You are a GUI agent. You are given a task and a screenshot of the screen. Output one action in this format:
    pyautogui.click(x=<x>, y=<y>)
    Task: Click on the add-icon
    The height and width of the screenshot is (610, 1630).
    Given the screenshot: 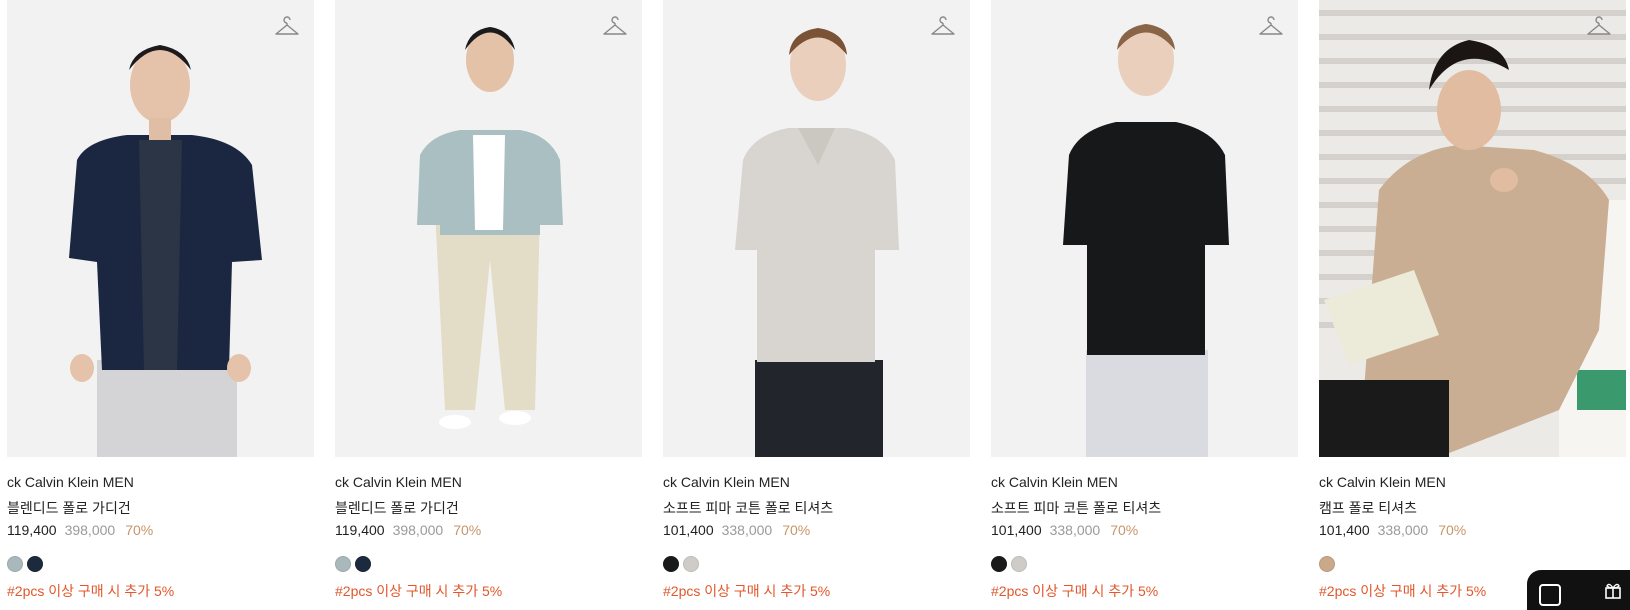 What is the action you would take?
    pyautogui.click(x=1550, y=595)
    